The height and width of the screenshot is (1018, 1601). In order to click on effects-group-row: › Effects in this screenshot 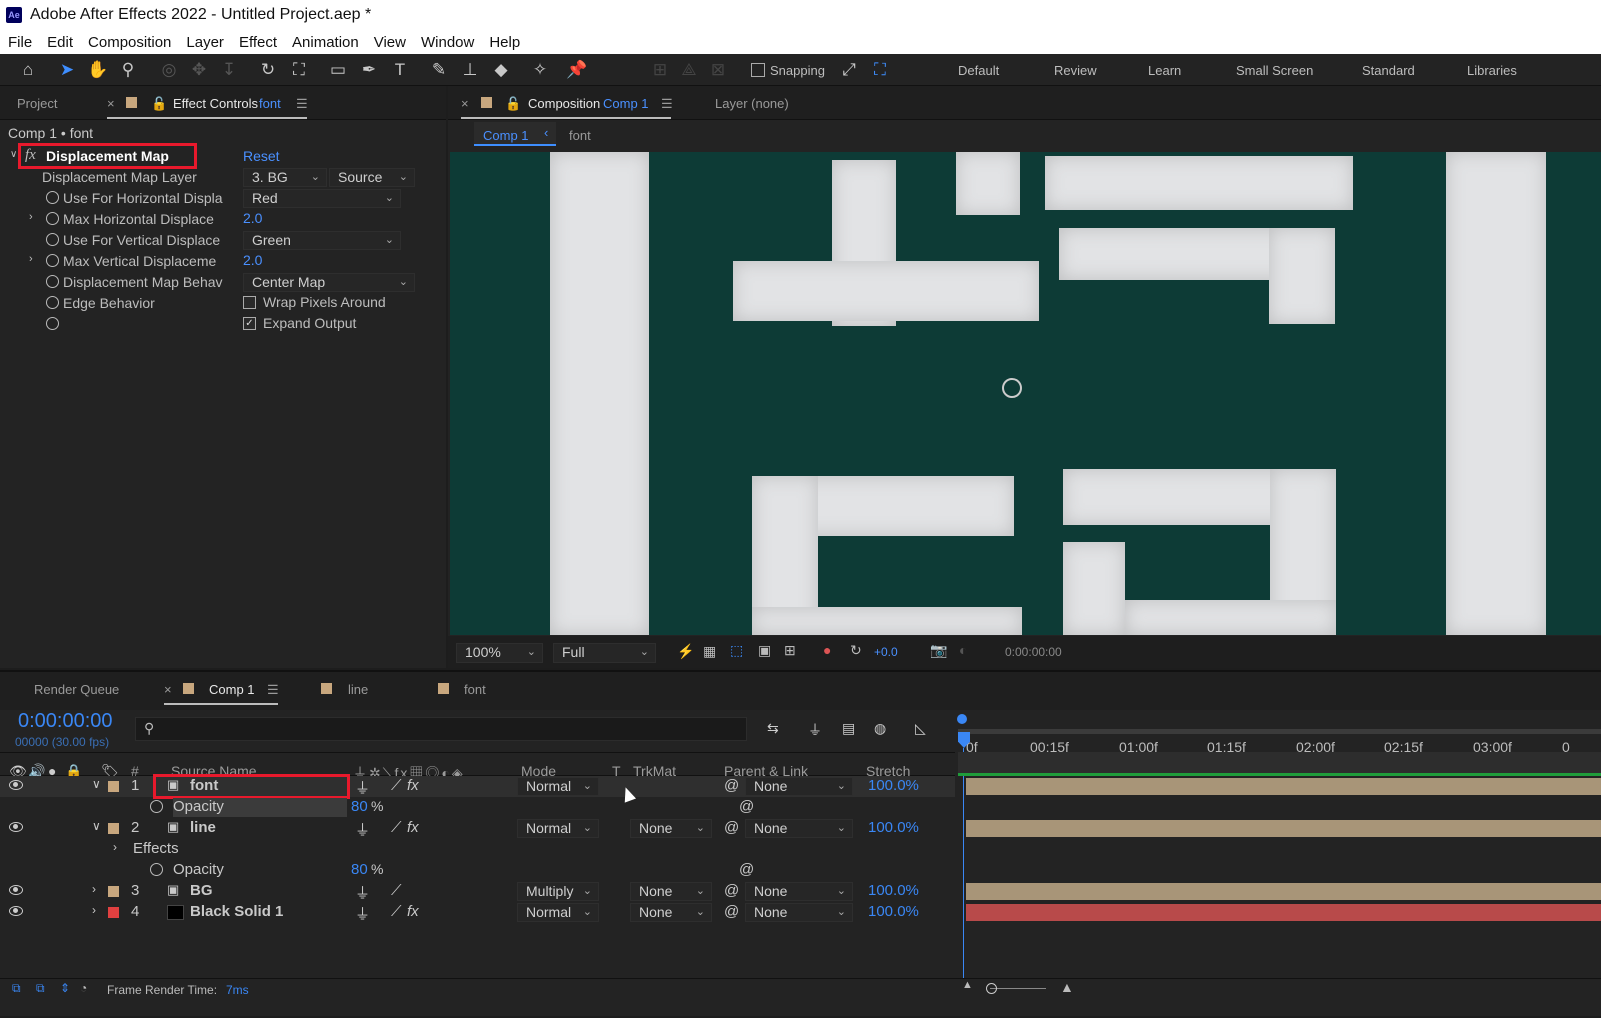, I will do `click(477, 849)`.